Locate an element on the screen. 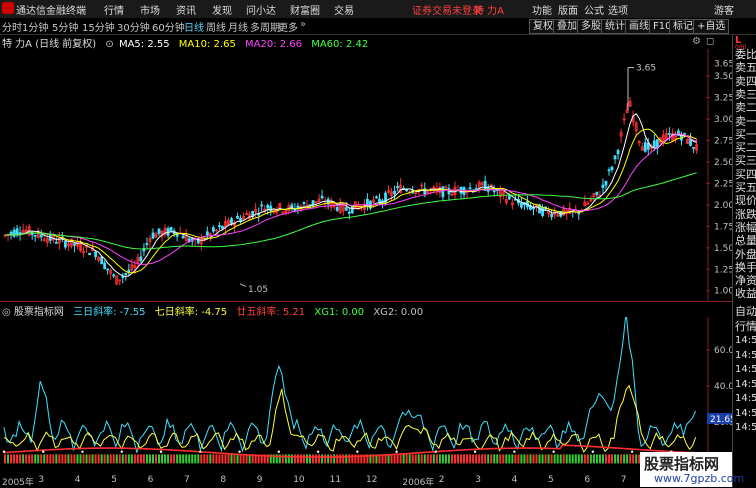  tab-60min: 60分钟 is located at coordinates (168, 26).